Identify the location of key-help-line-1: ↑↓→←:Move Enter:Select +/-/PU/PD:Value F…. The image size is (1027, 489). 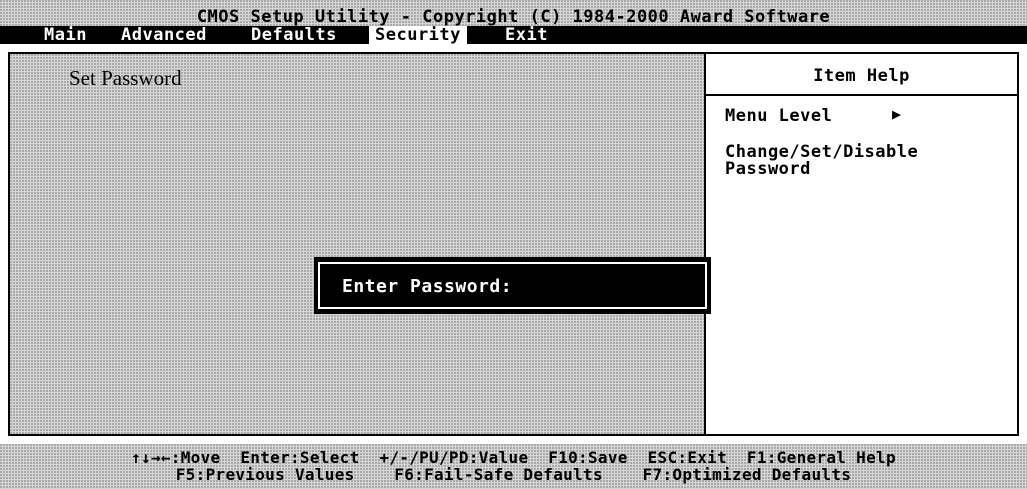
(513, 457).